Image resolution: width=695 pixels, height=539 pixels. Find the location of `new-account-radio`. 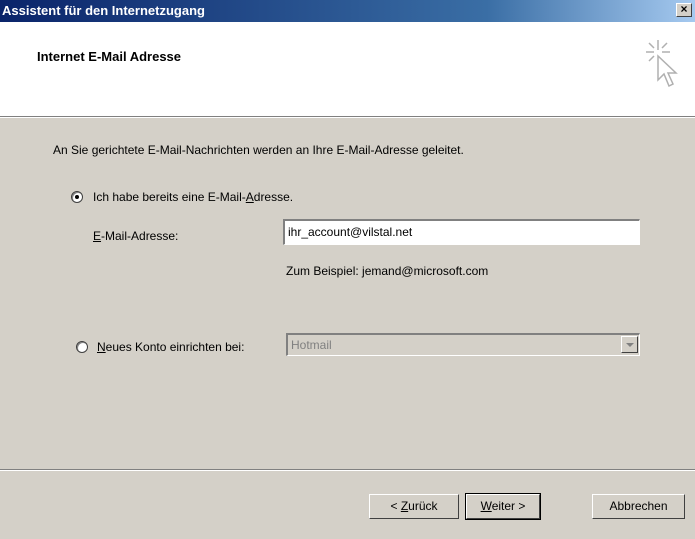

new-account-radio is located at coordinates (82, 347).